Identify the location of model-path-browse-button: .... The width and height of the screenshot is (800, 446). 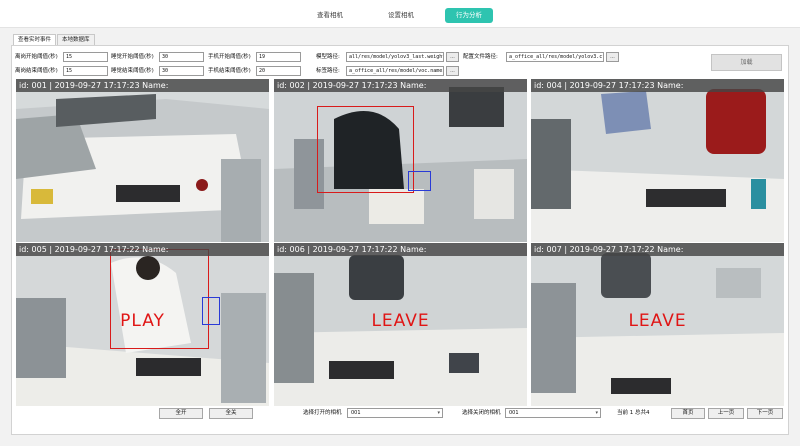
(452, 57).